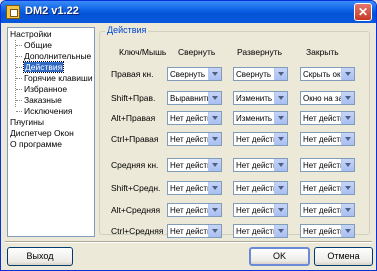  I want to click on exit-button: Выход, so click(40, 256).